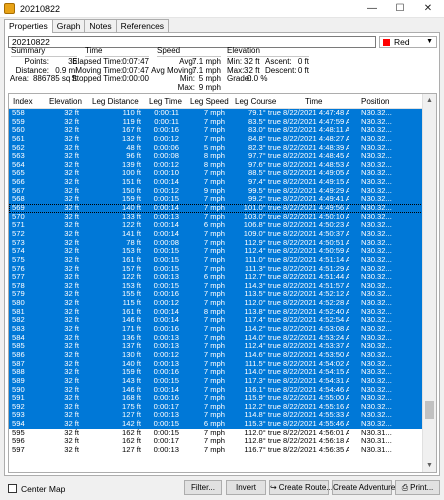 The image size is (444, 500). What do you see at coordinates (28, 26) in the screenshot?
I see `tab-properties: Properties` at bounding box center [28, 26].